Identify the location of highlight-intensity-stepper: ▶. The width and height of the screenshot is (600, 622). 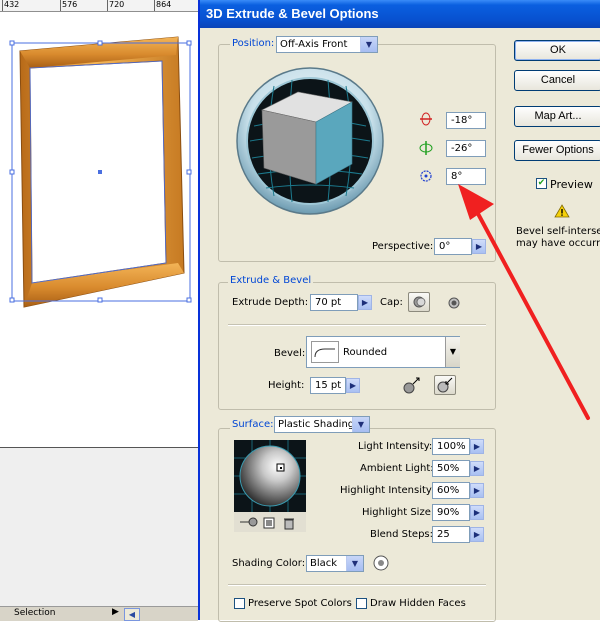
(477, 490).